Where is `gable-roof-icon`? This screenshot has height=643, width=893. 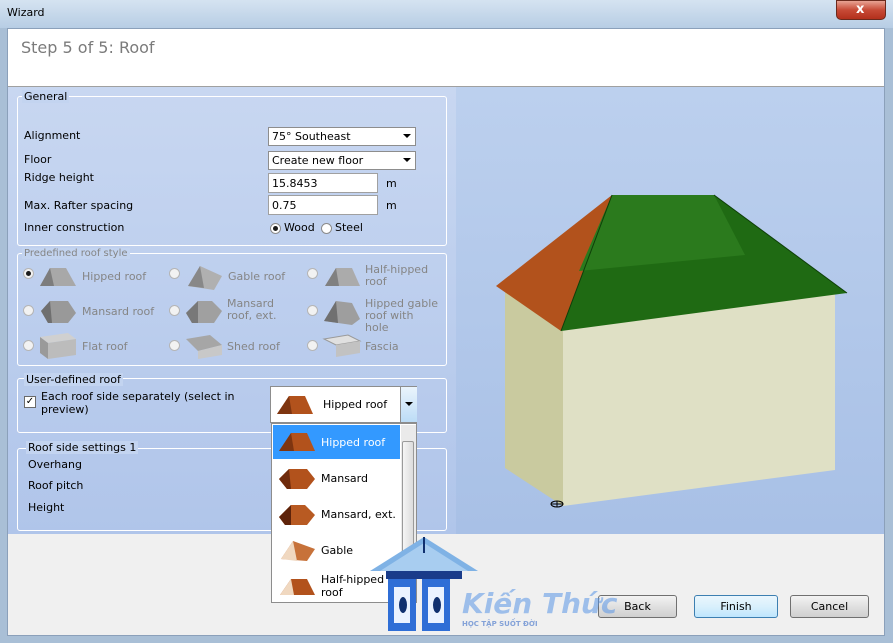 gable-roof-icon is located at coordinates (205, 278).